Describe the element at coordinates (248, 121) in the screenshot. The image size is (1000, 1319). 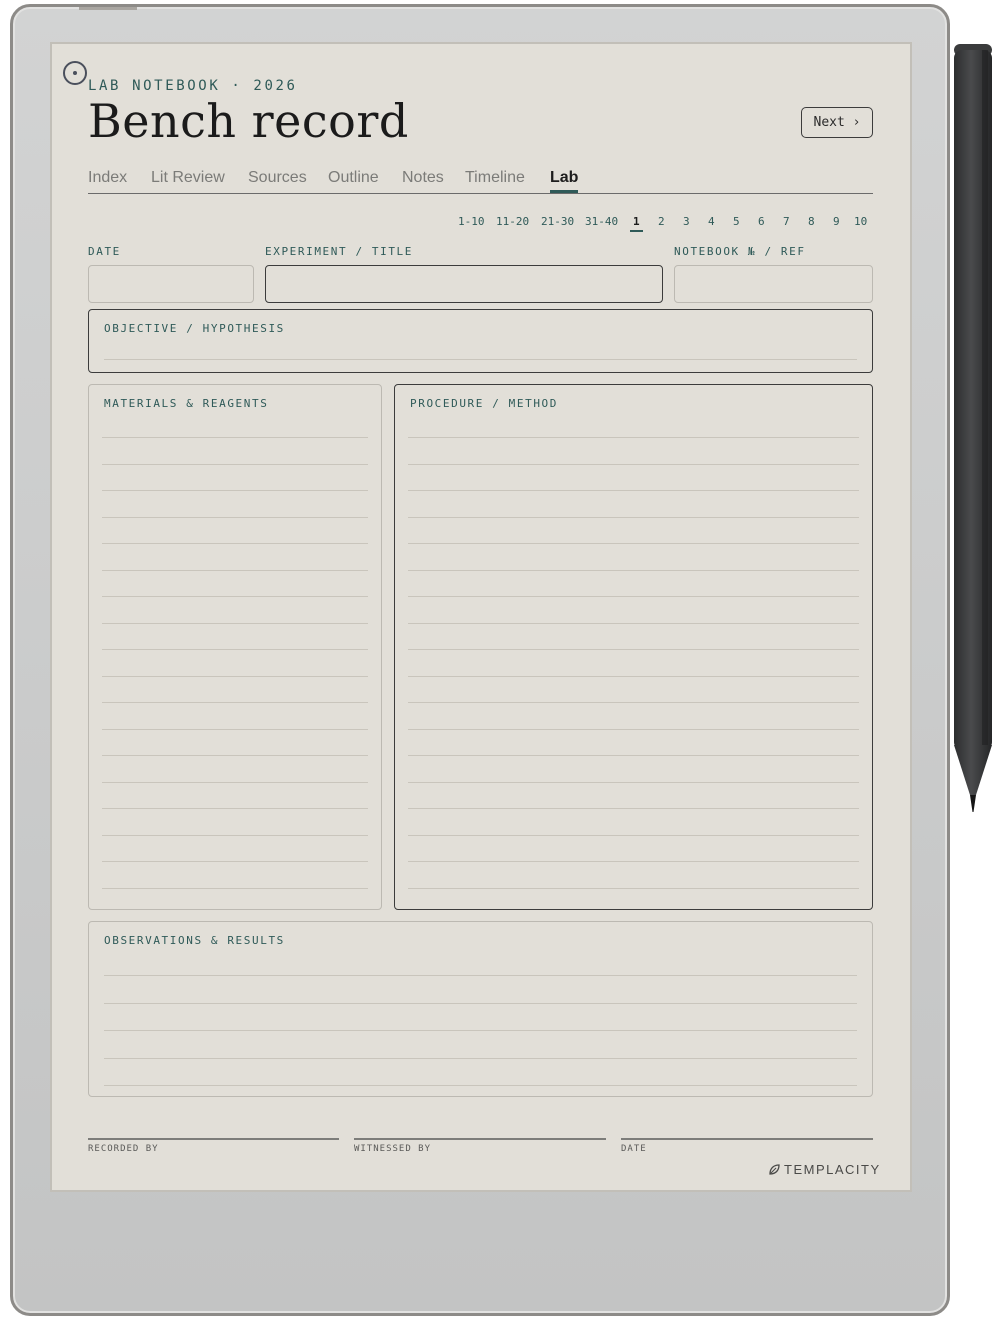
I see `page-title: Bench record` at that location.